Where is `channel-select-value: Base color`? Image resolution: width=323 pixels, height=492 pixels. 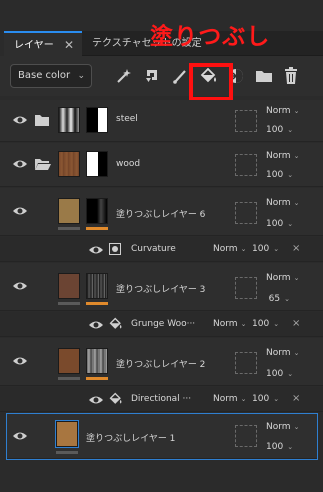
channel-select-value: Base color is located at coordinates (44, 75).